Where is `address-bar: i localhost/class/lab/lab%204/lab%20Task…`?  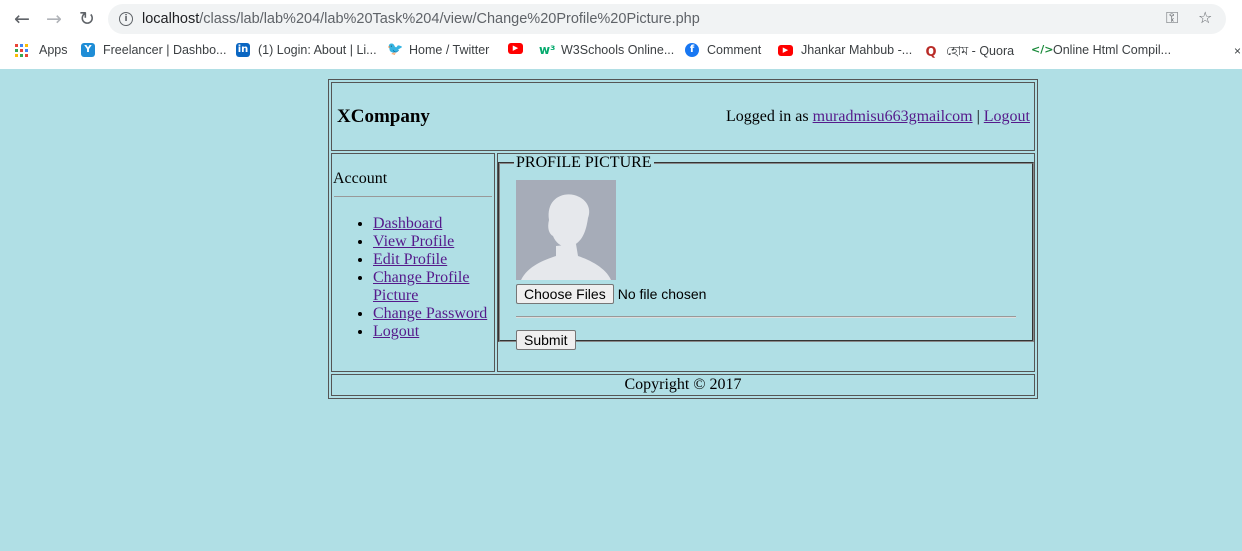
address-bar: i localhost/class/lab/lab%204/lab%20Task… is located at coordinates (667, 19).